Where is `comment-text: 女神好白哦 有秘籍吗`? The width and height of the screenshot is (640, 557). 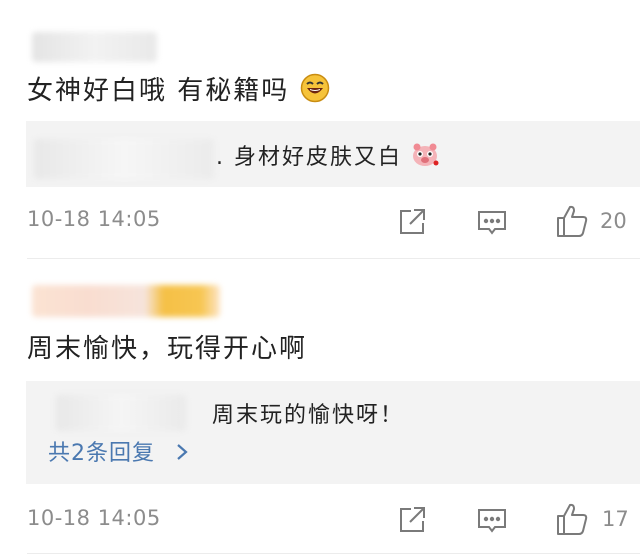 comment-text: 女神好白哦 有秘籍吗 is located at coordinates (178, 90).